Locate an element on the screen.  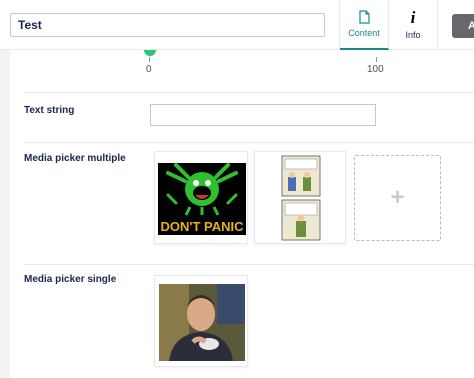
media-item-person-photo is located at coordinates (201, 321).